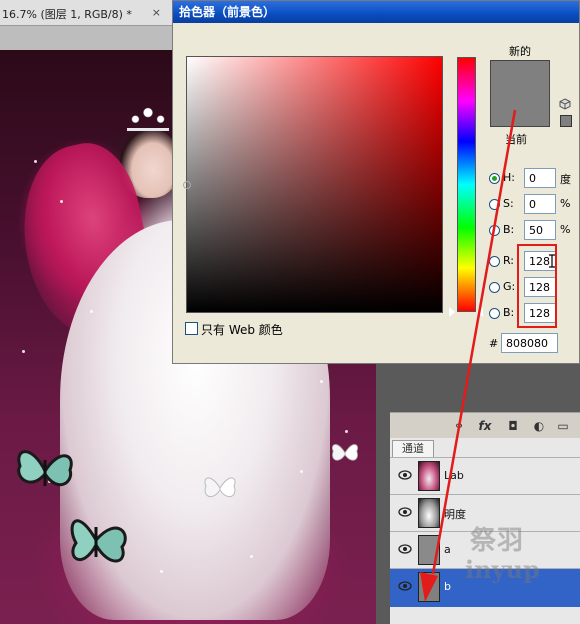 The image size is (580, 624). Describe the element at coordinates (494, 204) in the screenshot. I see `radio-saturation` at that location.